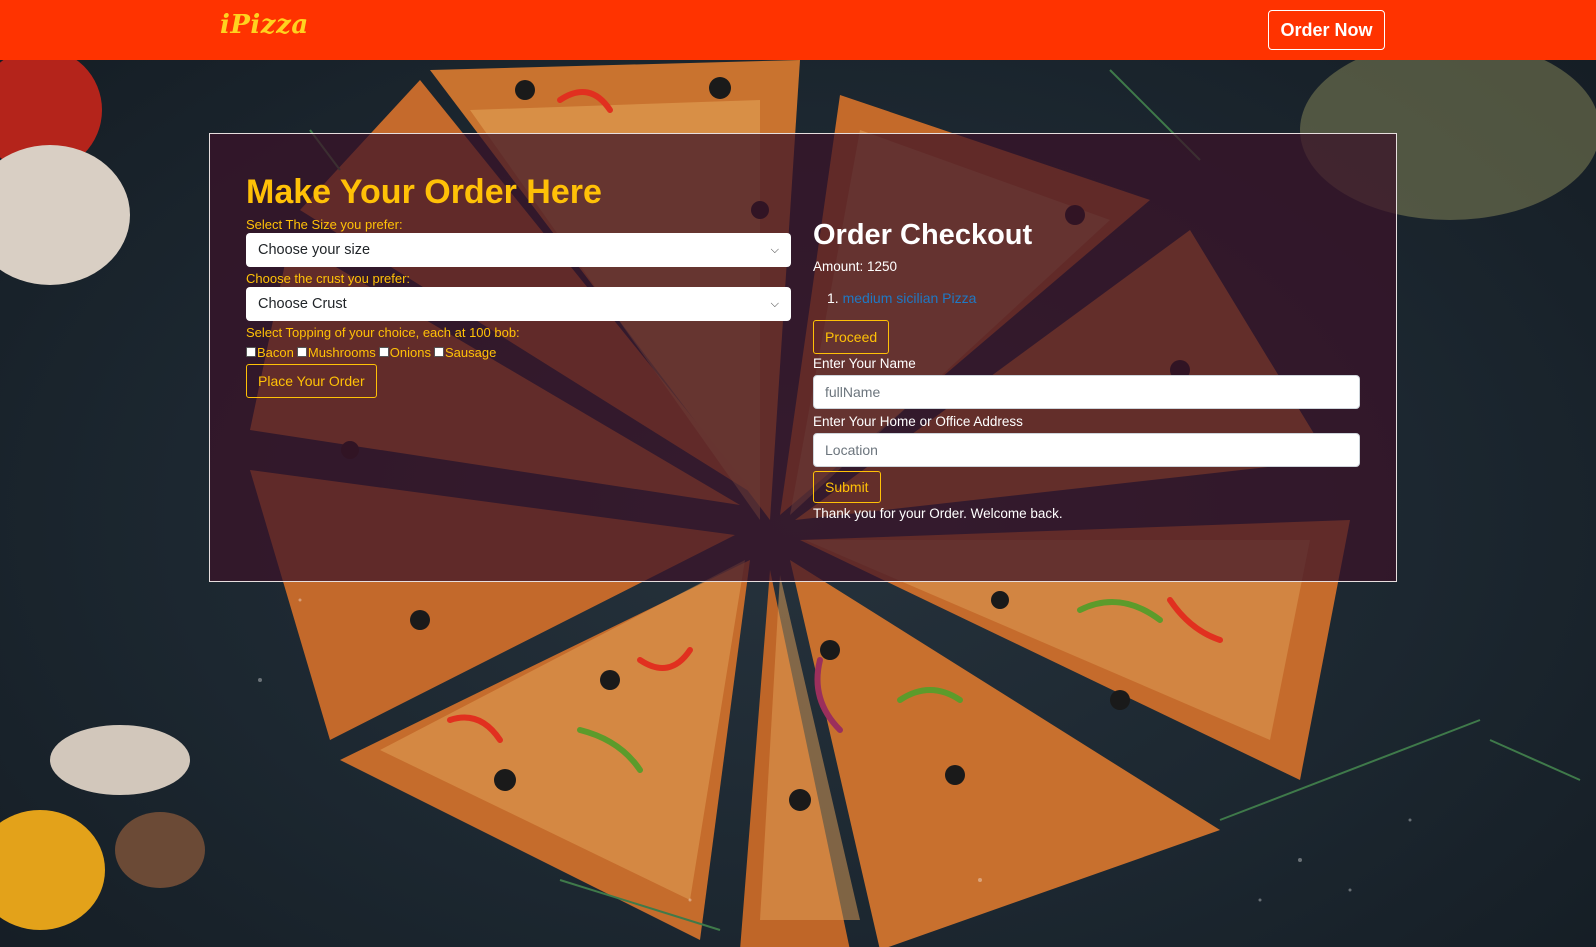  What do you see at coordinates (833, 298) in the screenshot?
I see `list-item-number: 1.` at bounding box center [833, 298].